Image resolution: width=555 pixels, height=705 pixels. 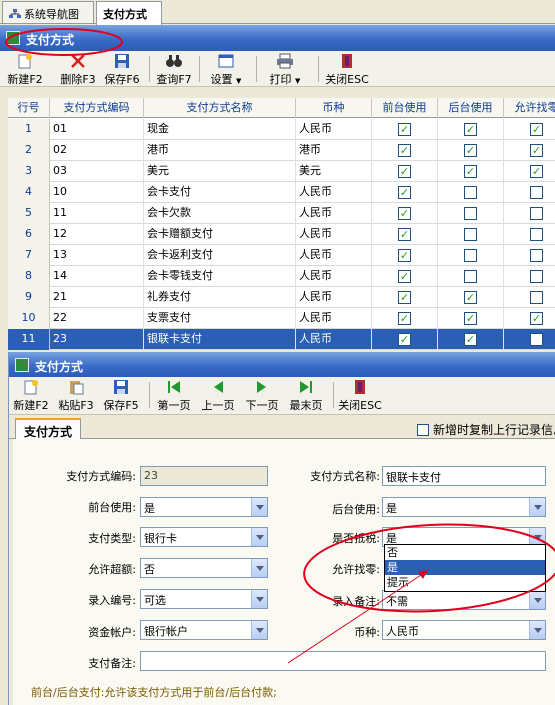 I want to click on name-cell: 现金, so click(x=220, y=129).